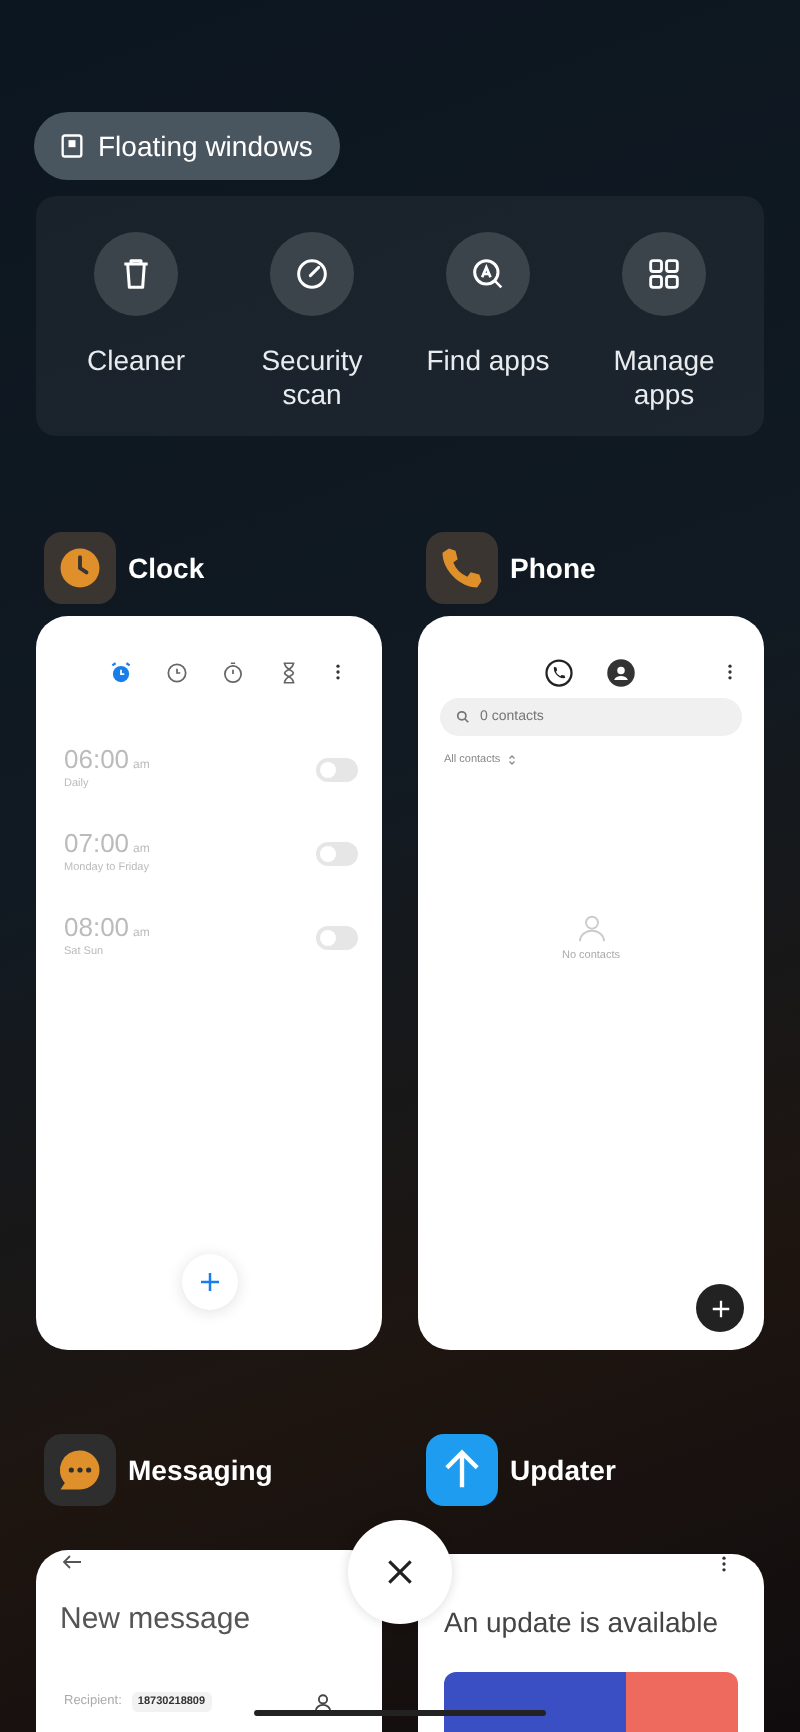 Image resolution: width=800 pixels, height=1732 pixels. I want to click on app-name: Phone, so click(553, 568).